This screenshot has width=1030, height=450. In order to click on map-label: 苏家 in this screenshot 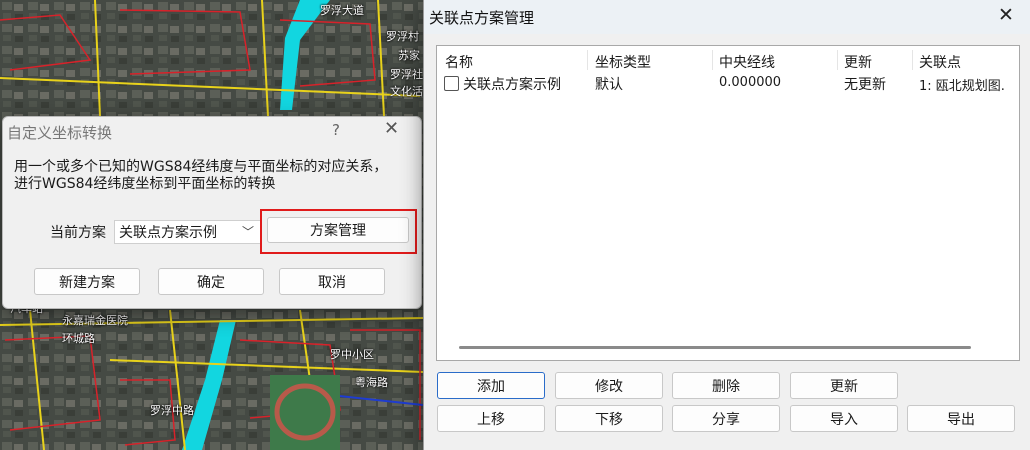, I will do `click(409, 55)`.